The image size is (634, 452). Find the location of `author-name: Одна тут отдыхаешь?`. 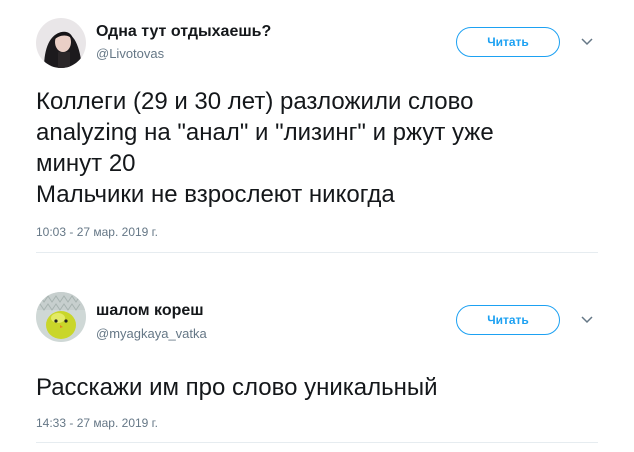

author-name: Одна тут отдыхаешь? is located at coordinates (183, 32).